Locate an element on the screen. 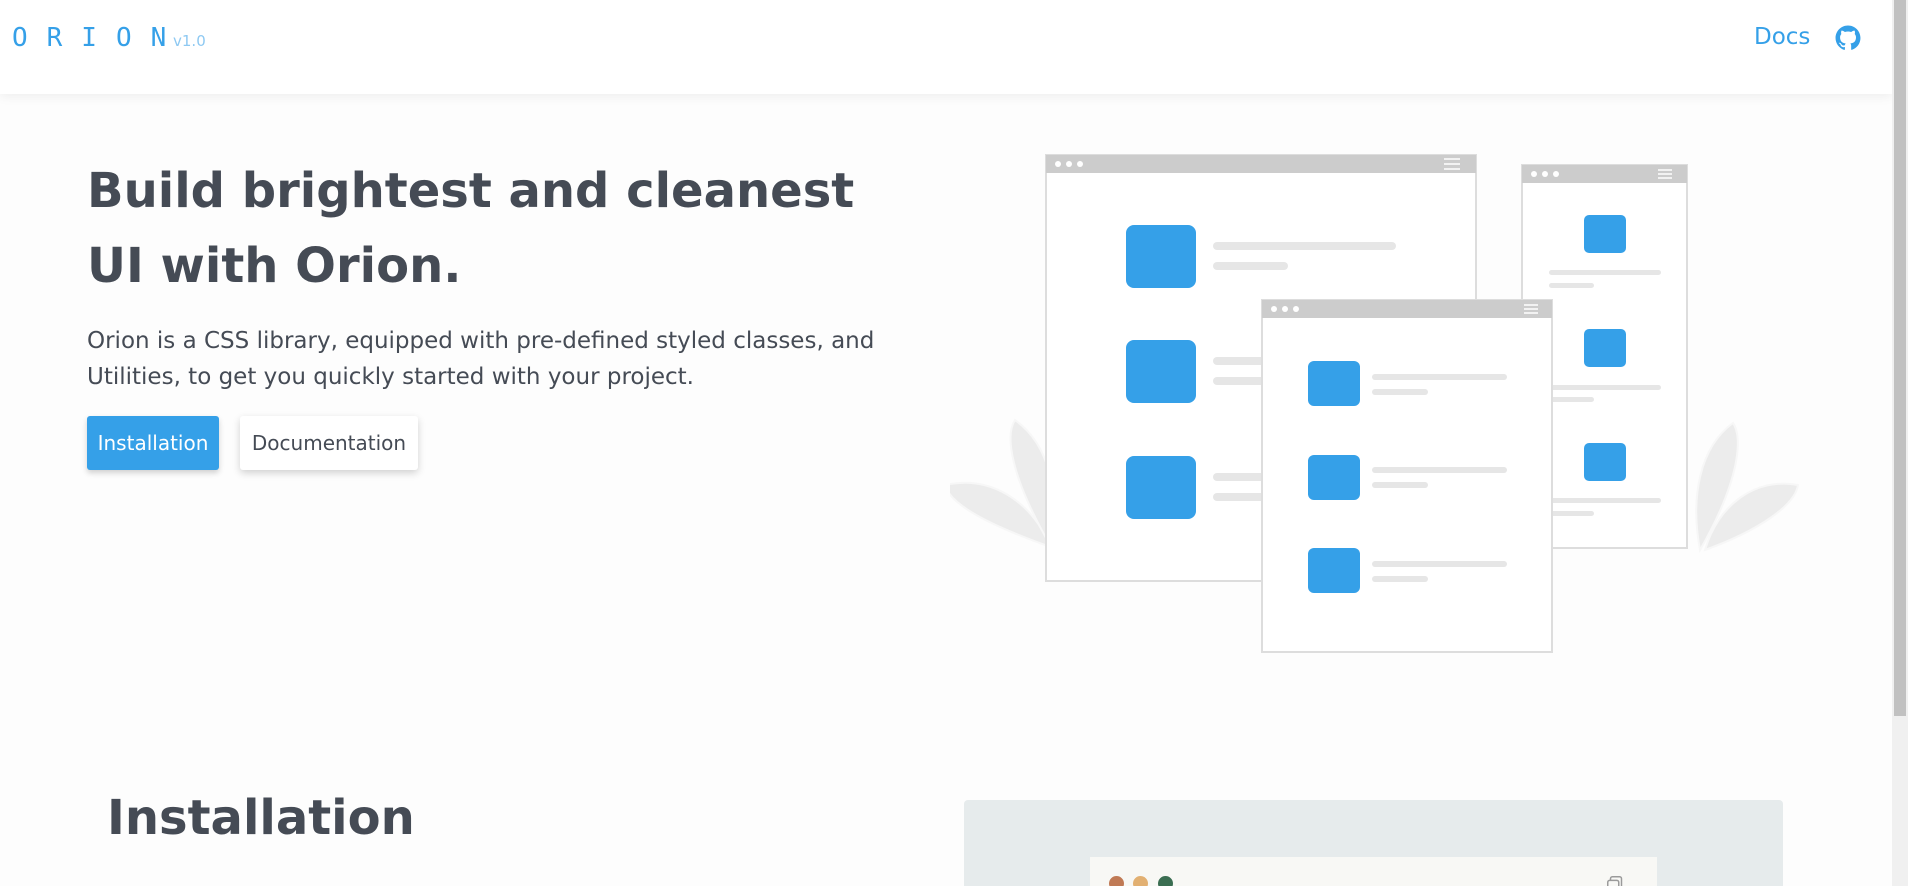 The image size is (1908, 886). window-close-dot is located at coordinates (1116, 881).